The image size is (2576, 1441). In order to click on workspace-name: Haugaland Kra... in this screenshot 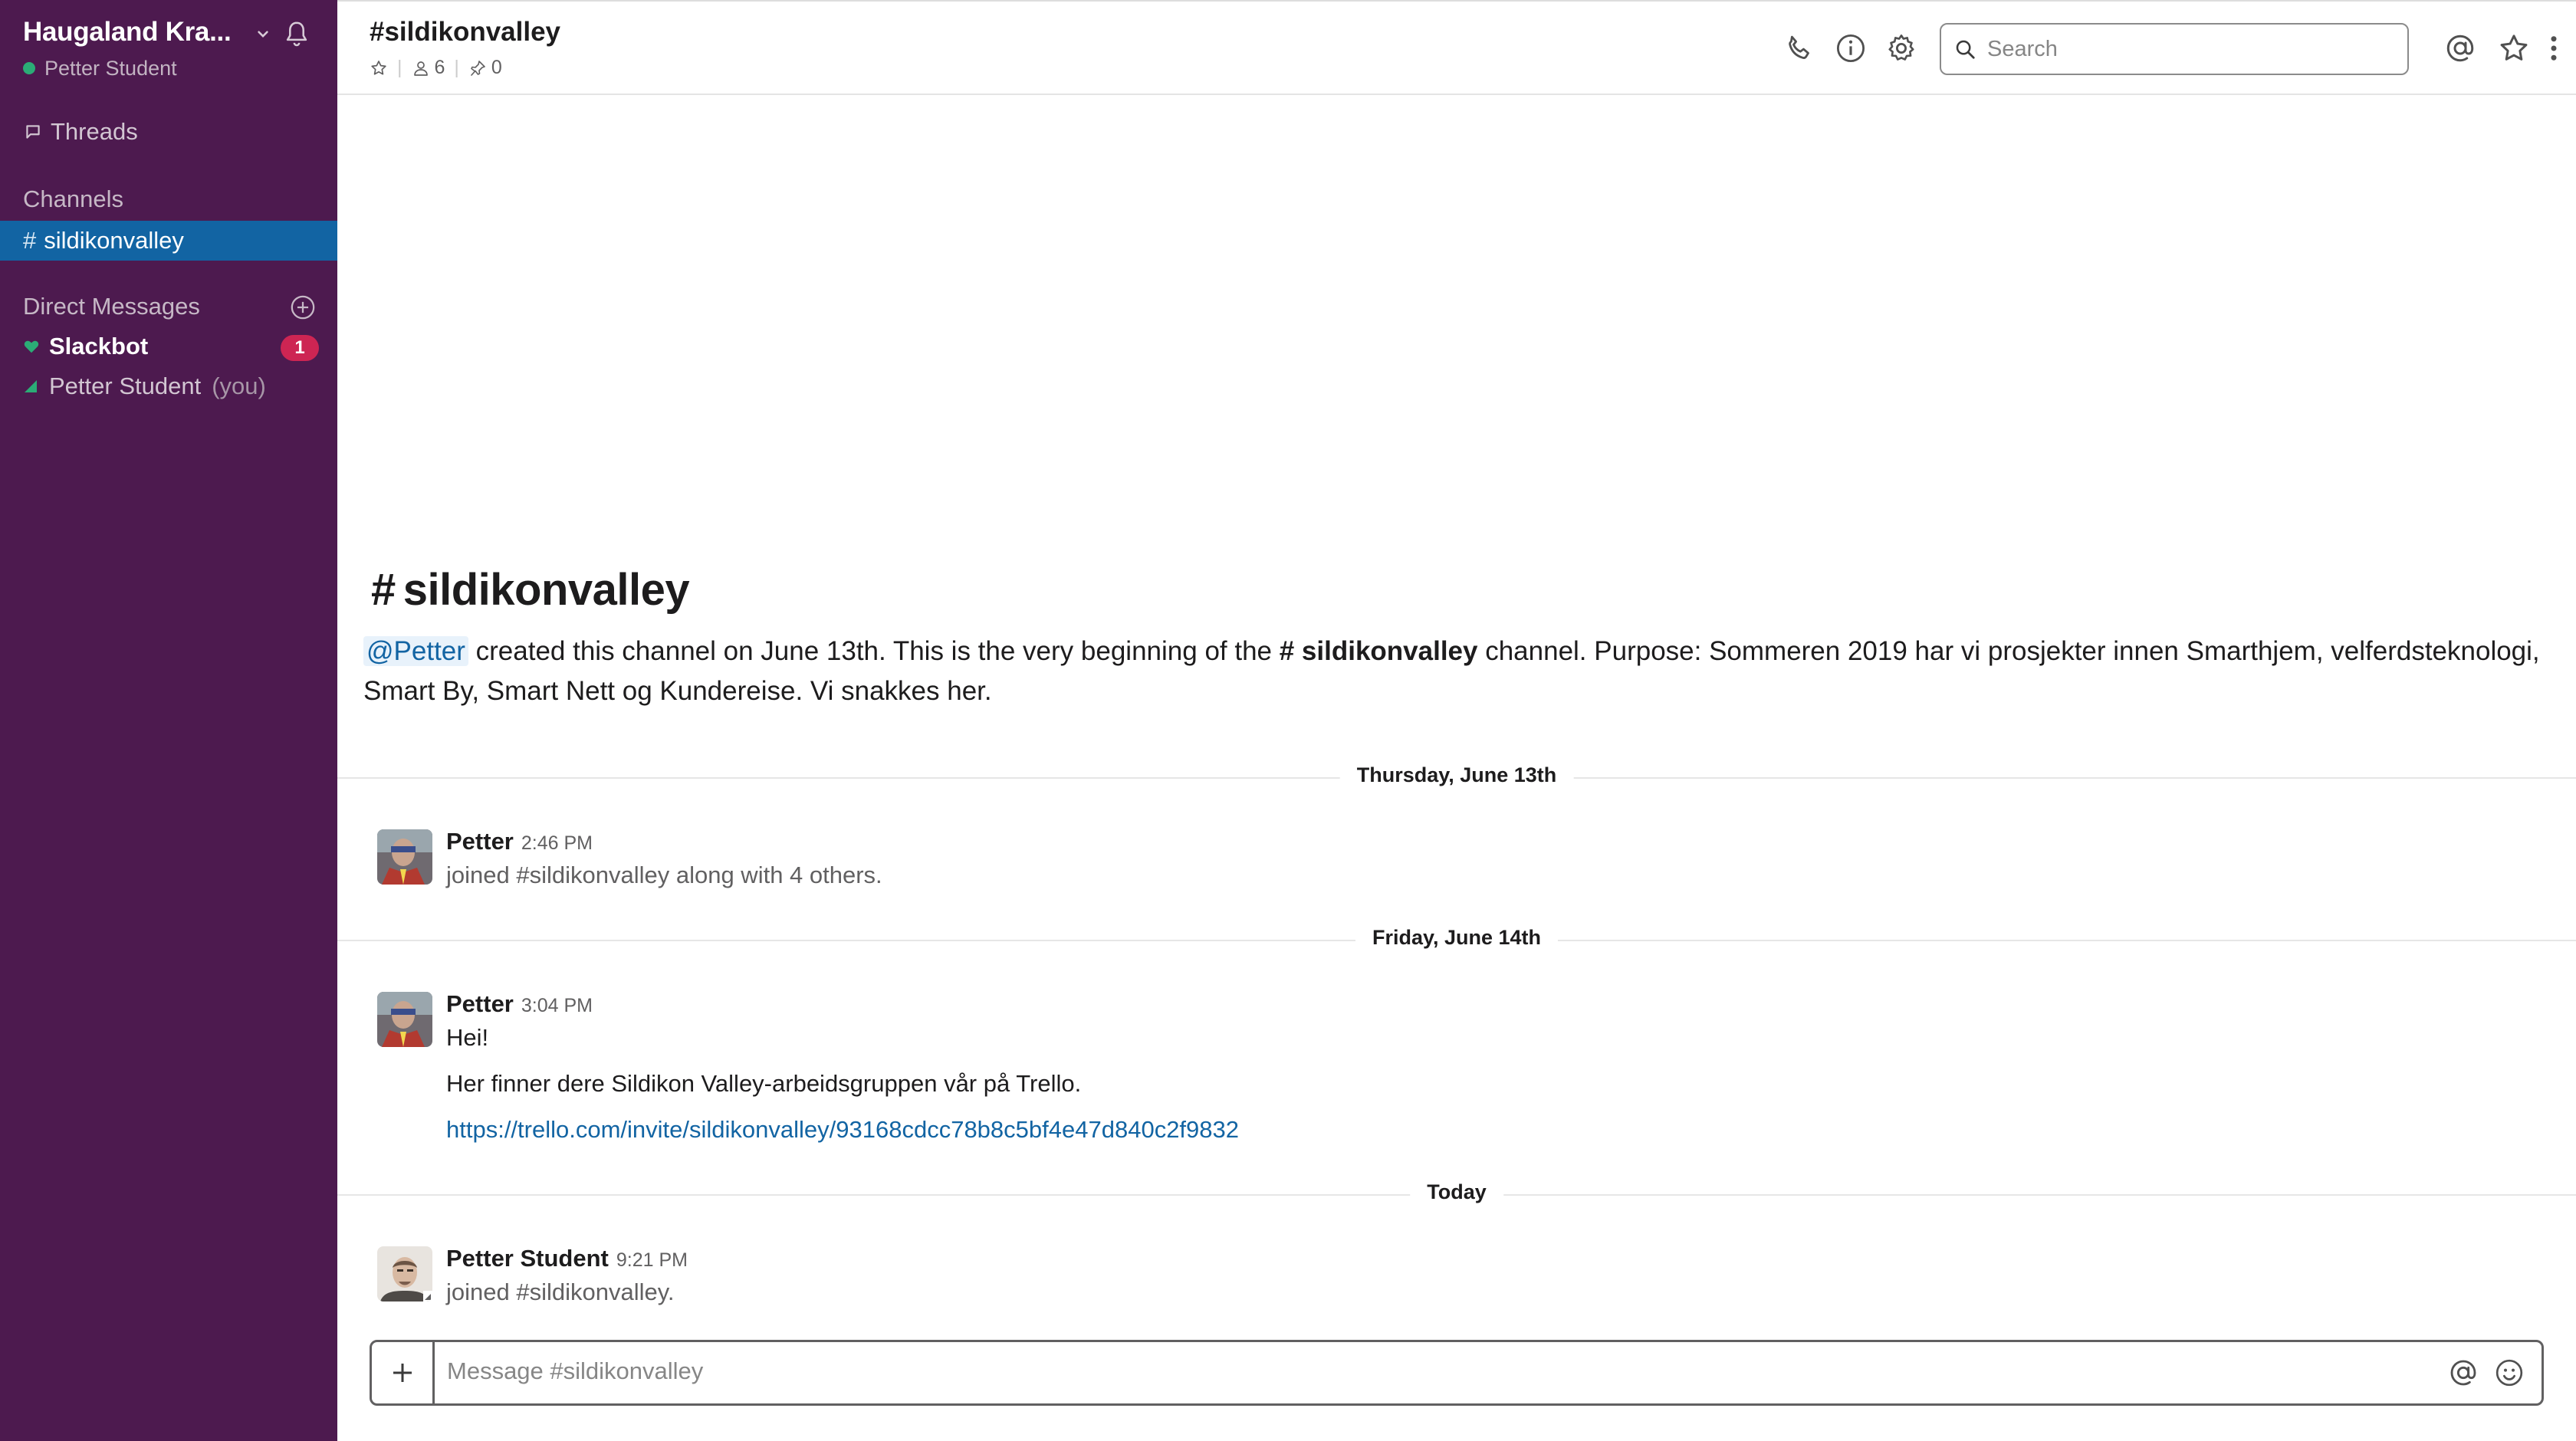, I will do `click(128, 32)`.